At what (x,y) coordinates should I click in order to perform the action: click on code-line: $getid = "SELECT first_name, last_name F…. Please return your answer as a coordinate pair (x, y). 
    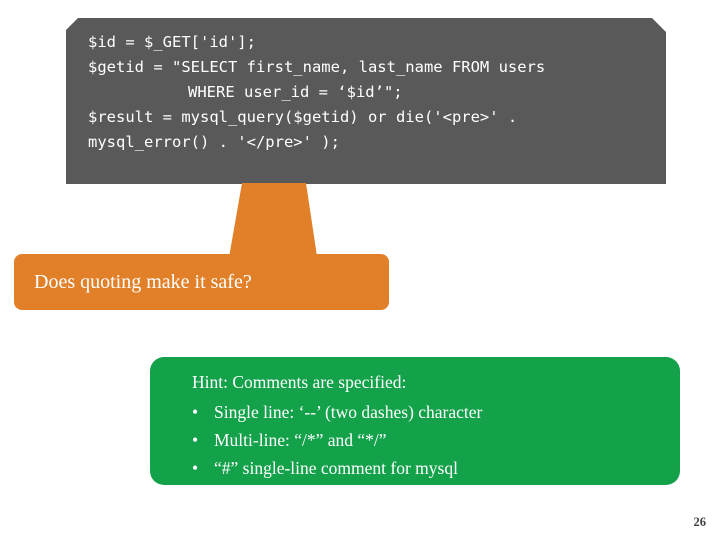
    Looking at the image, I should click on (317, 67).